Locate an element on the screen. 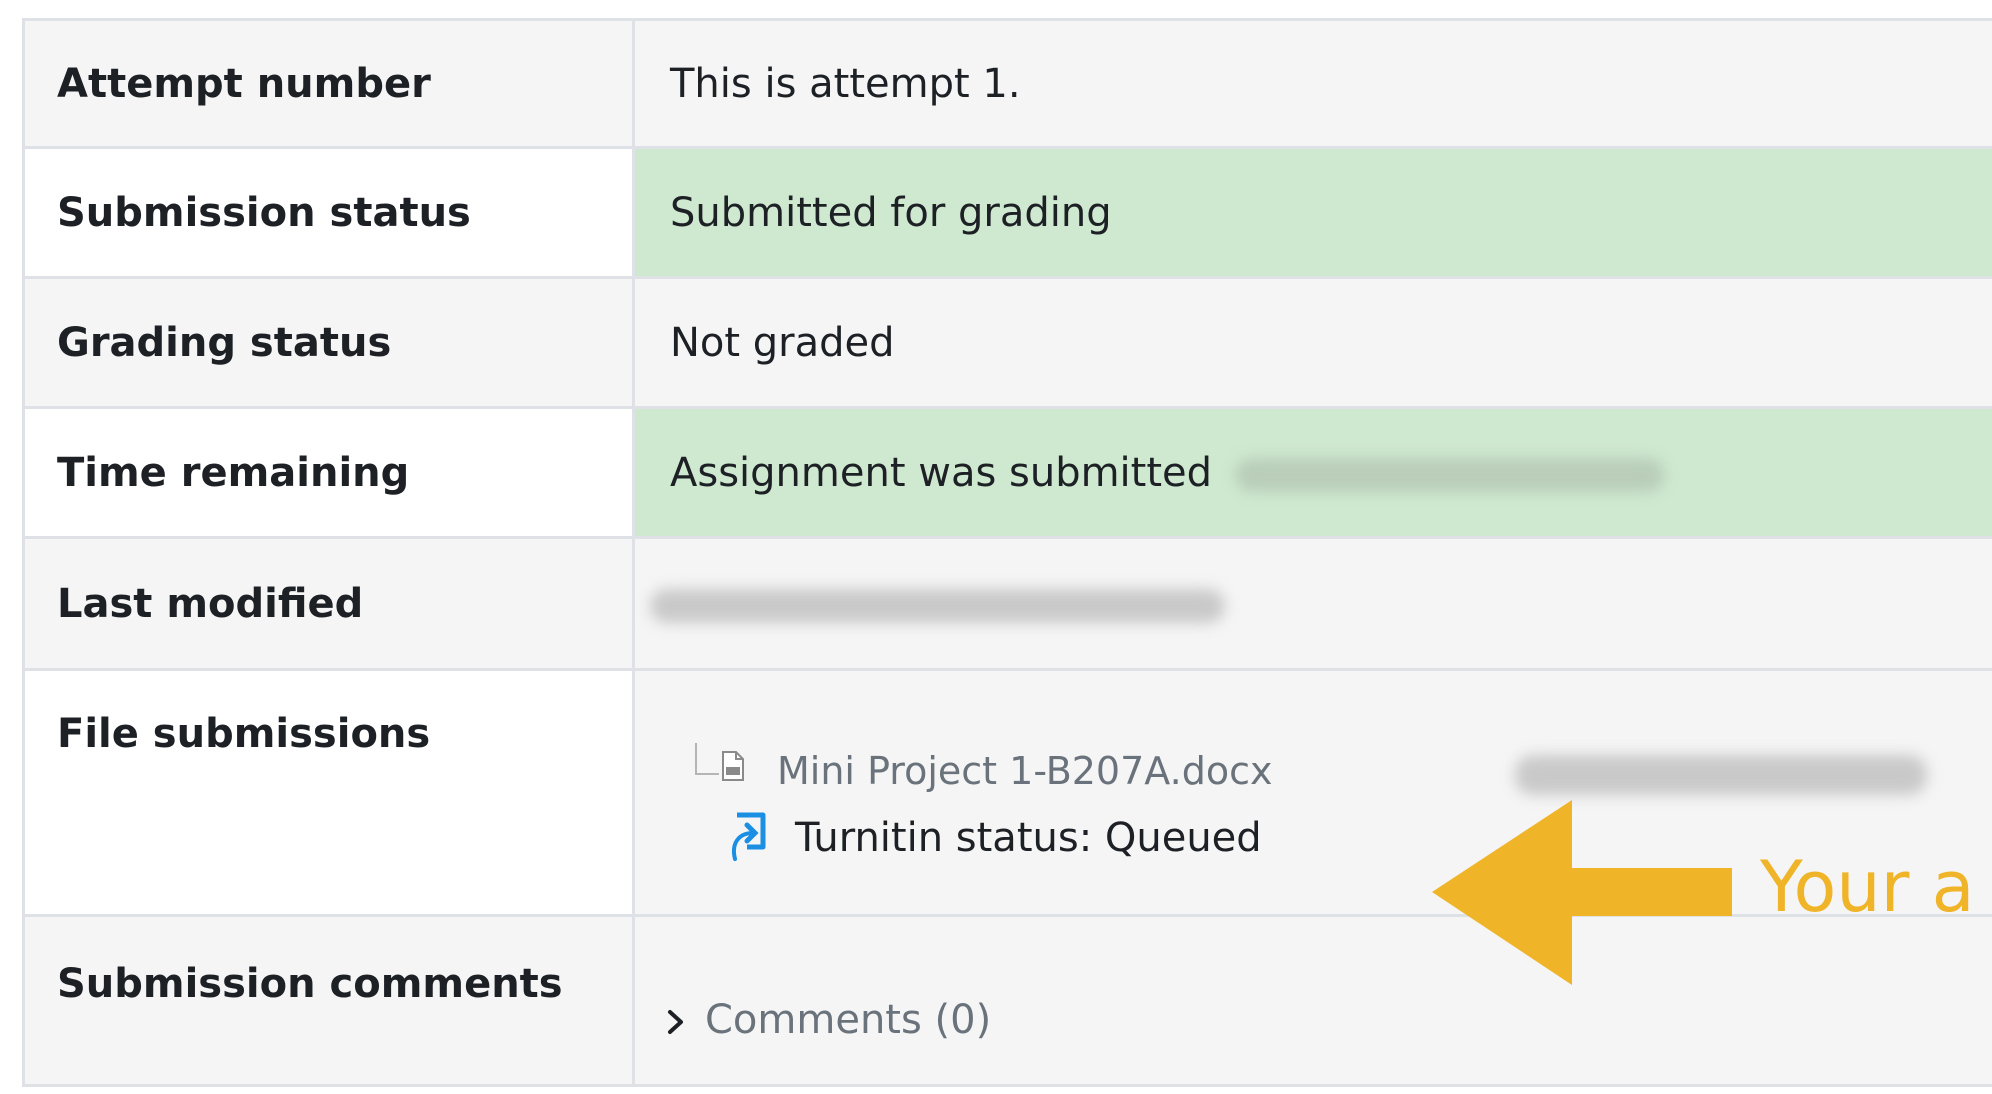  turnitin-status: Turnitin status: Queued is located at coordinates (1028, 838).